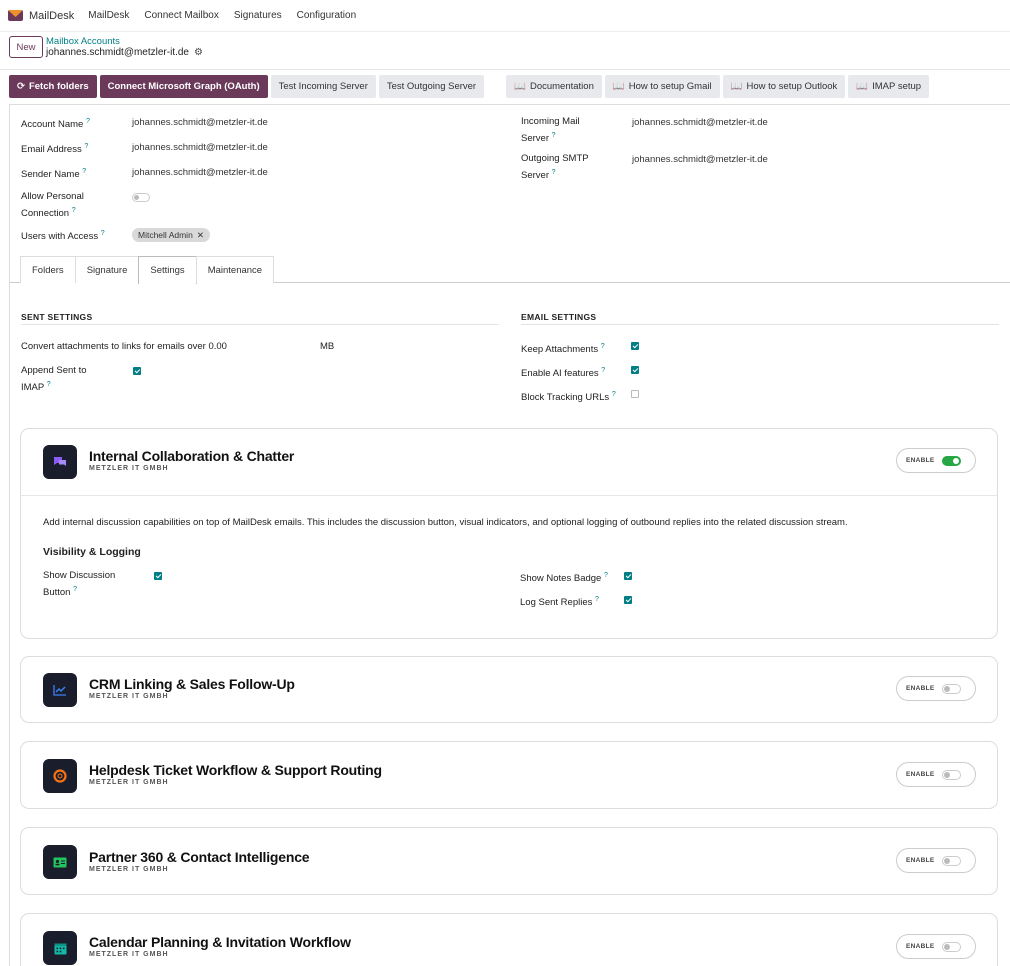  I want to click on fetch-folders-button: ⟳ Fetch folders, so click(53, 86).